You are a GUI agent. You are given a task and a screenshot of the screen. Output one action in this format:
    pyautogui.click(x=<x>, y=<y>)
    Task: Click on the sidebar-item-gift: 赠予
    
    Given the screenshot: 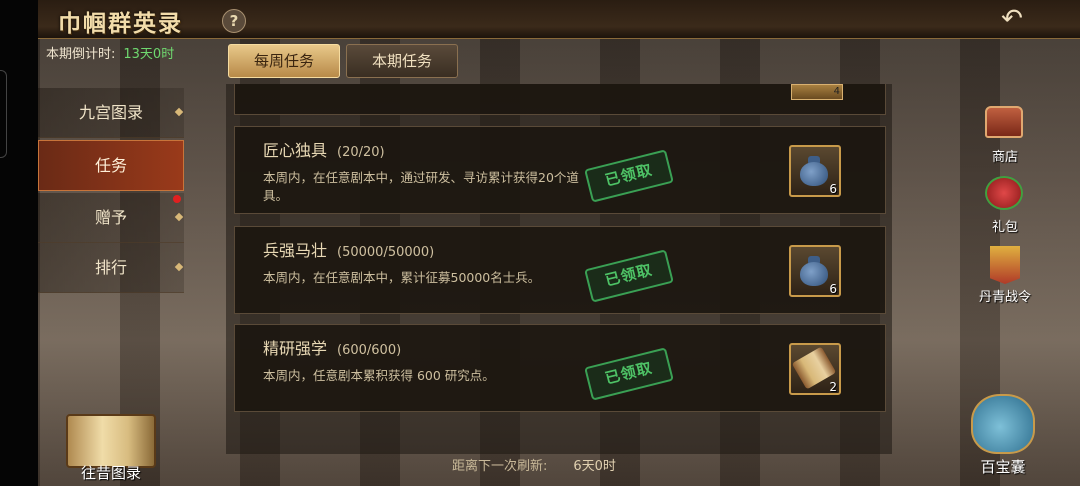 What is the action you would take?
    pyautogui.click(x=111, y=218)
    